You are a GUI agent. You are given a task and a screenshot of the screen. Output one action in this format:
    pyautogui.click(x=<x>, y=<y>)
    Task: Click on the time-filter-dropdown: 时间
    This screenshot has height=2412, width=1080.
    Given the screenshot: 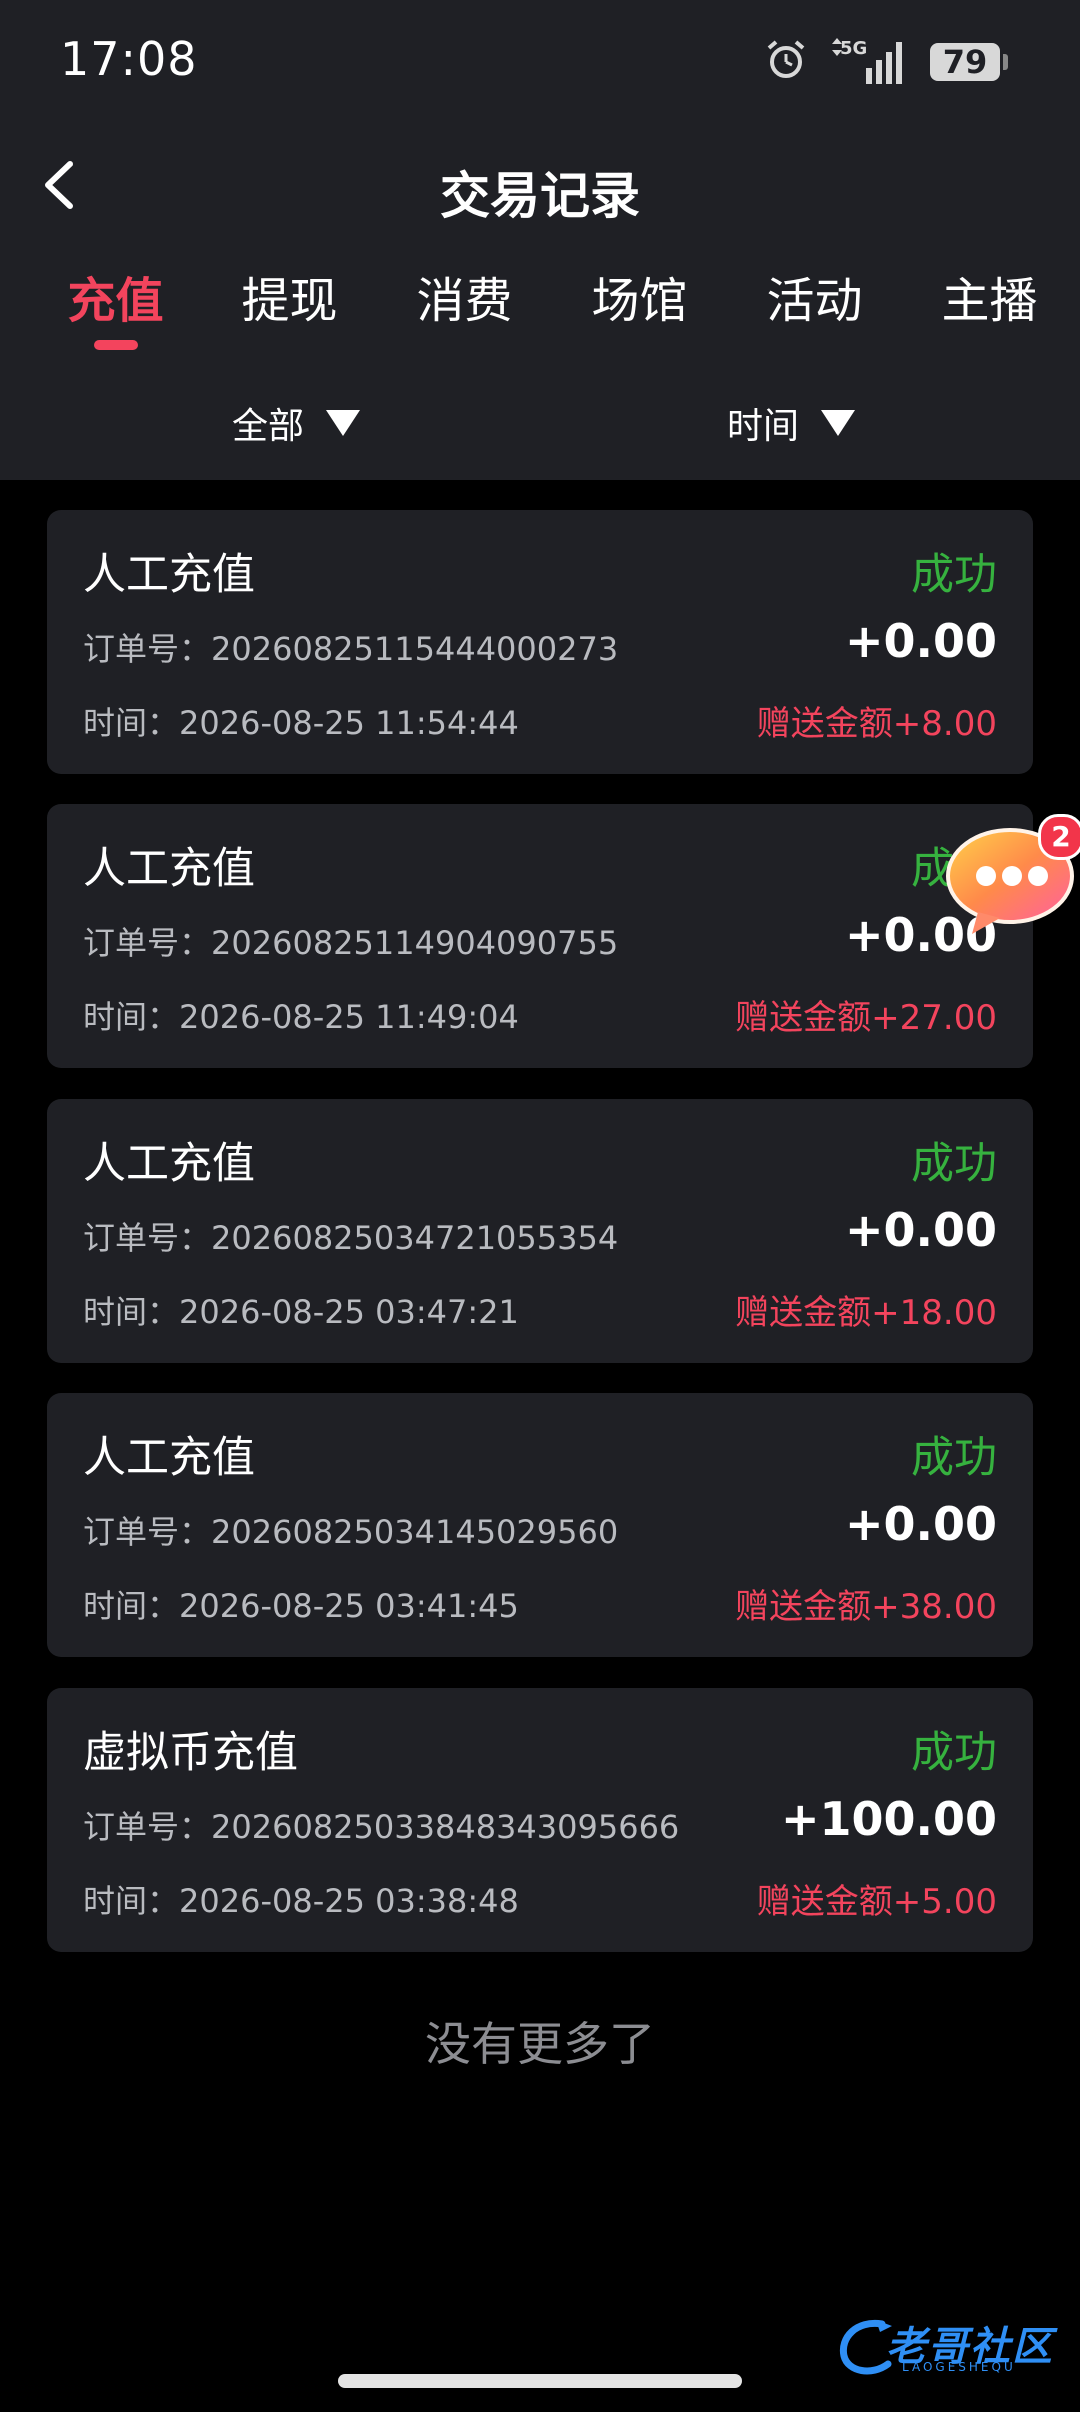 What is the action you would take?
    pyautogui.click(x=791, y=423)
    